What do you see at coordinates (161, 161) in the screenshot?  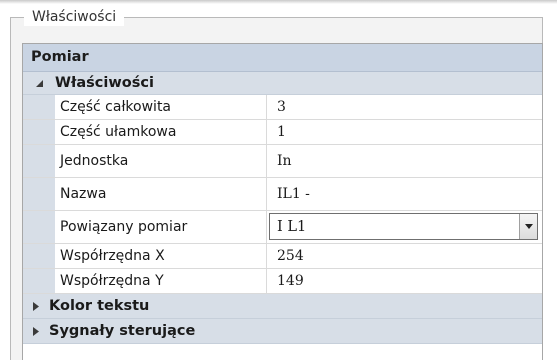 I see `property-name: Jednostka` at bounding box center [161, 161].